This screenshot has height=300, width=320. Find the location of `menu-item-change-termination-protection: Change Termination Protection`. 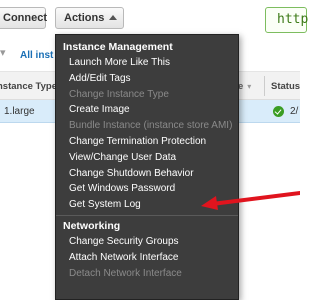

menu-item-change-termination-protection: Change Termination Protection is located at coordinates (147, 142).